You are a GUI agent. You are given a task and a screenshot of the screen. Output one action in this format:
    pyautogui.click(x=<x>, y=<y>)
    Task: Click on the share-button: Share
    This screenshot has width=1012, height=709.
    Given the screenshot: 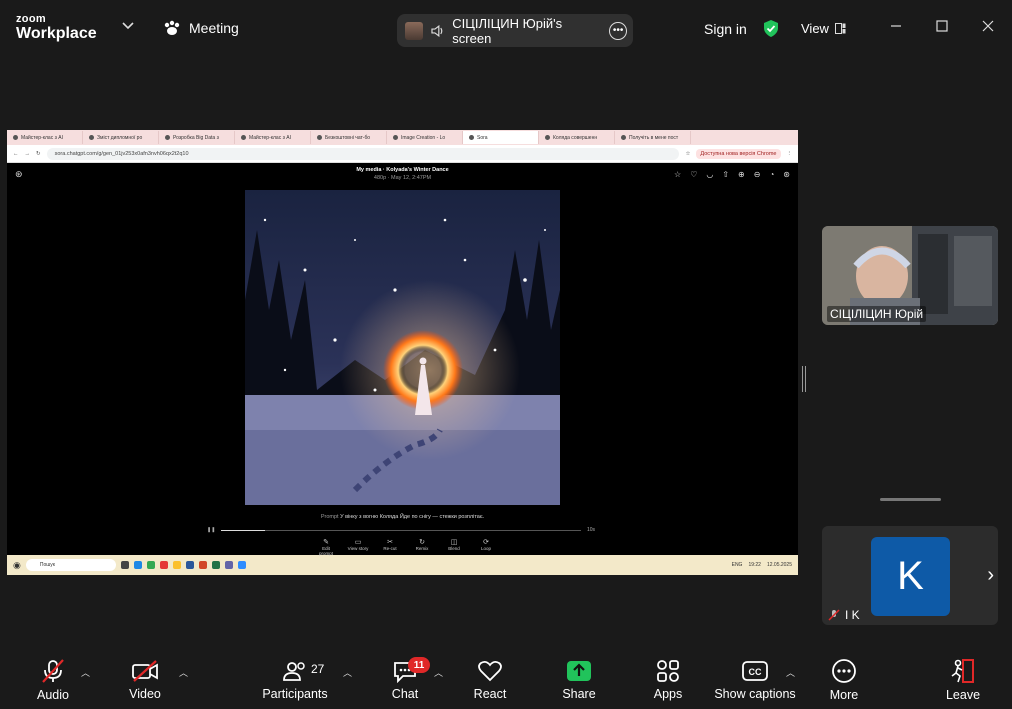 What is the action you would take?
    pyautogui.click(x=579, y=679)
    